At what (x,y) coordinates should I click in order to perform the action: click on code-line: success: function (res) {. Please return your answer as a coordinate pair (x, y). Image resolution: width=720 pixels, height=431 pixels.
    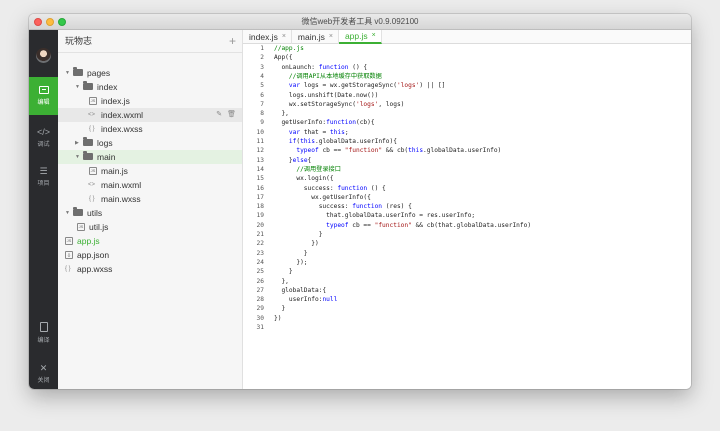
    Looking at the image, I should click on (343, 206).